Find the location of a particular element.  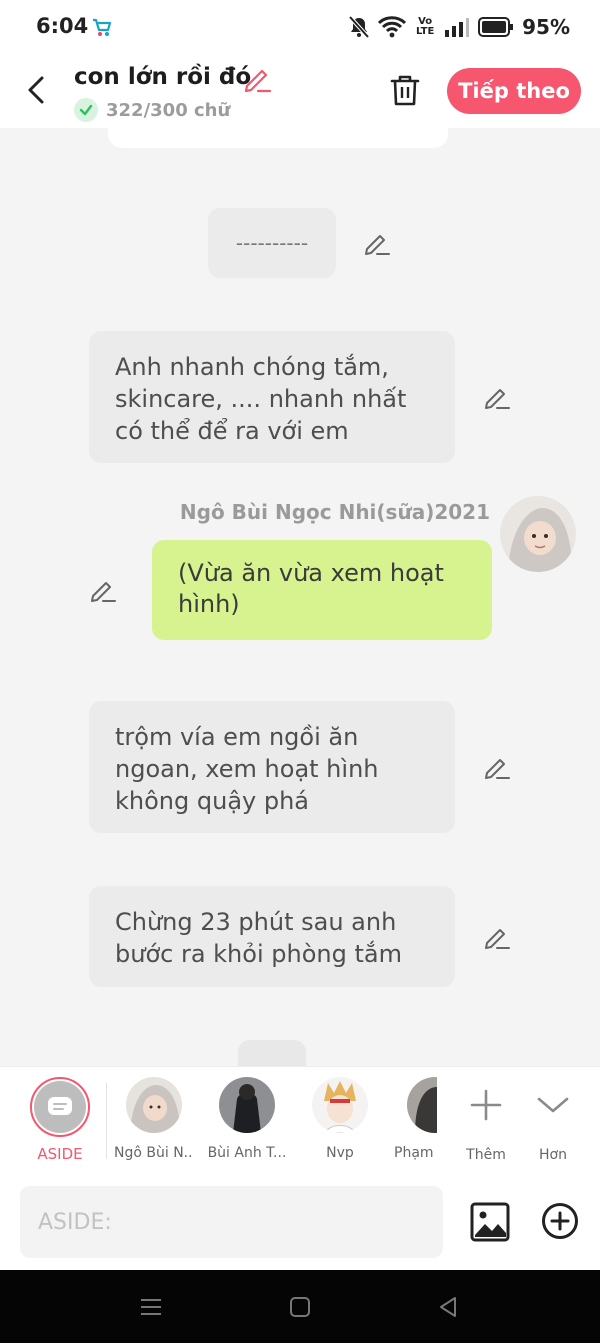

menu-icon is located at coordinates (151, 1307).